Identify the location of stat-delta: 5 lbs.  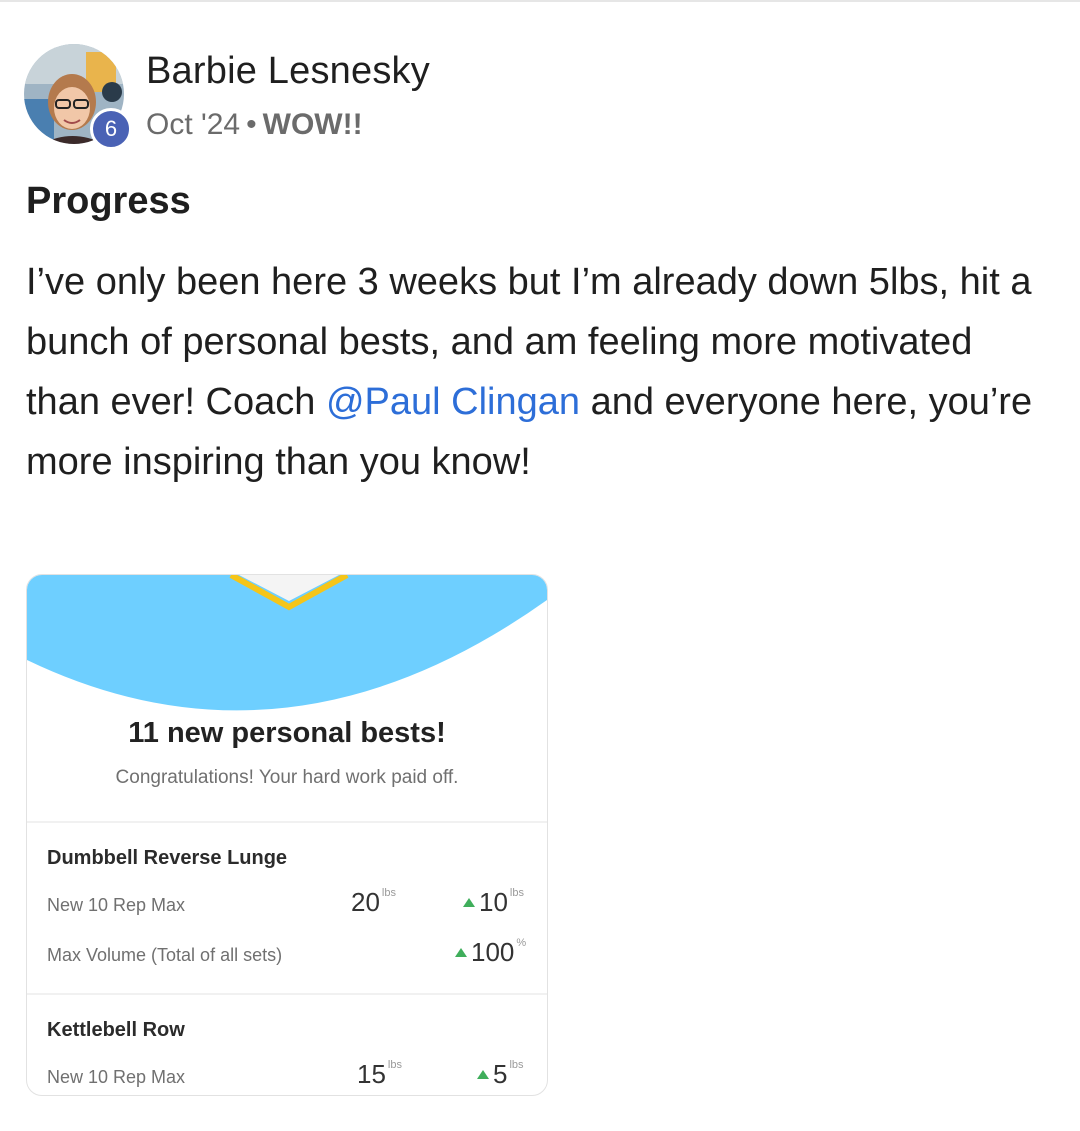
(500, 1074).